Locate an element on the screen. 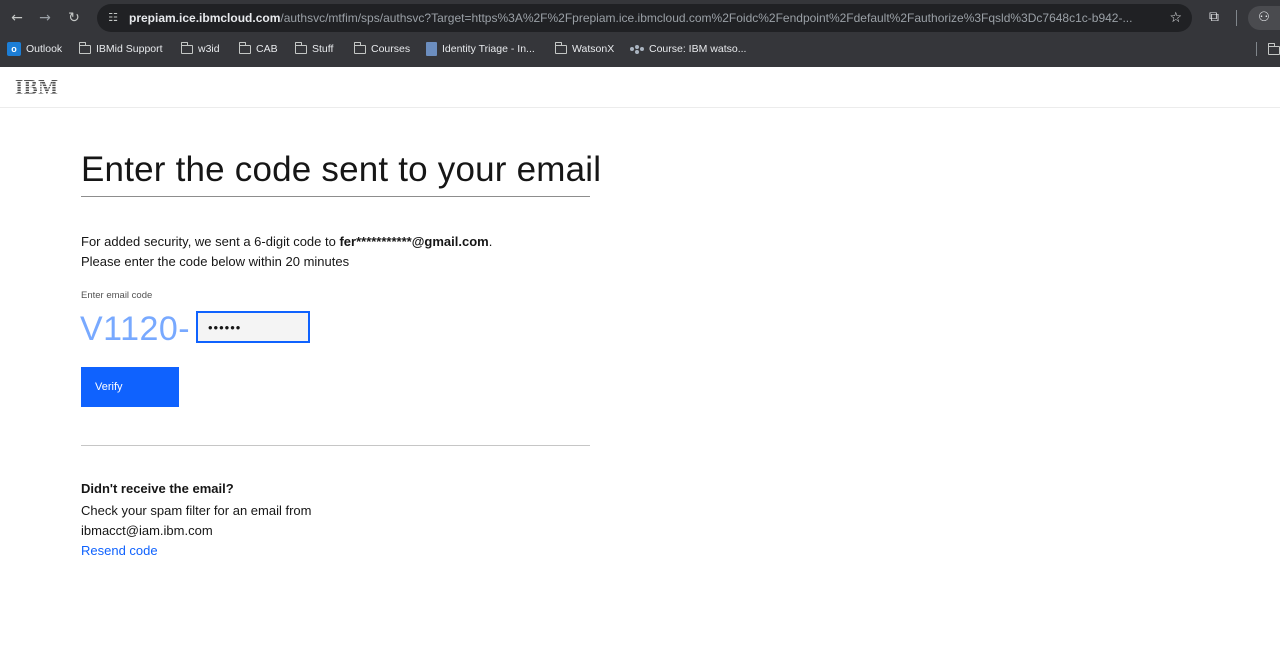 The height and width of the screenshot is (669, 1280). sheet-icon is located at coordinates (431, 49).